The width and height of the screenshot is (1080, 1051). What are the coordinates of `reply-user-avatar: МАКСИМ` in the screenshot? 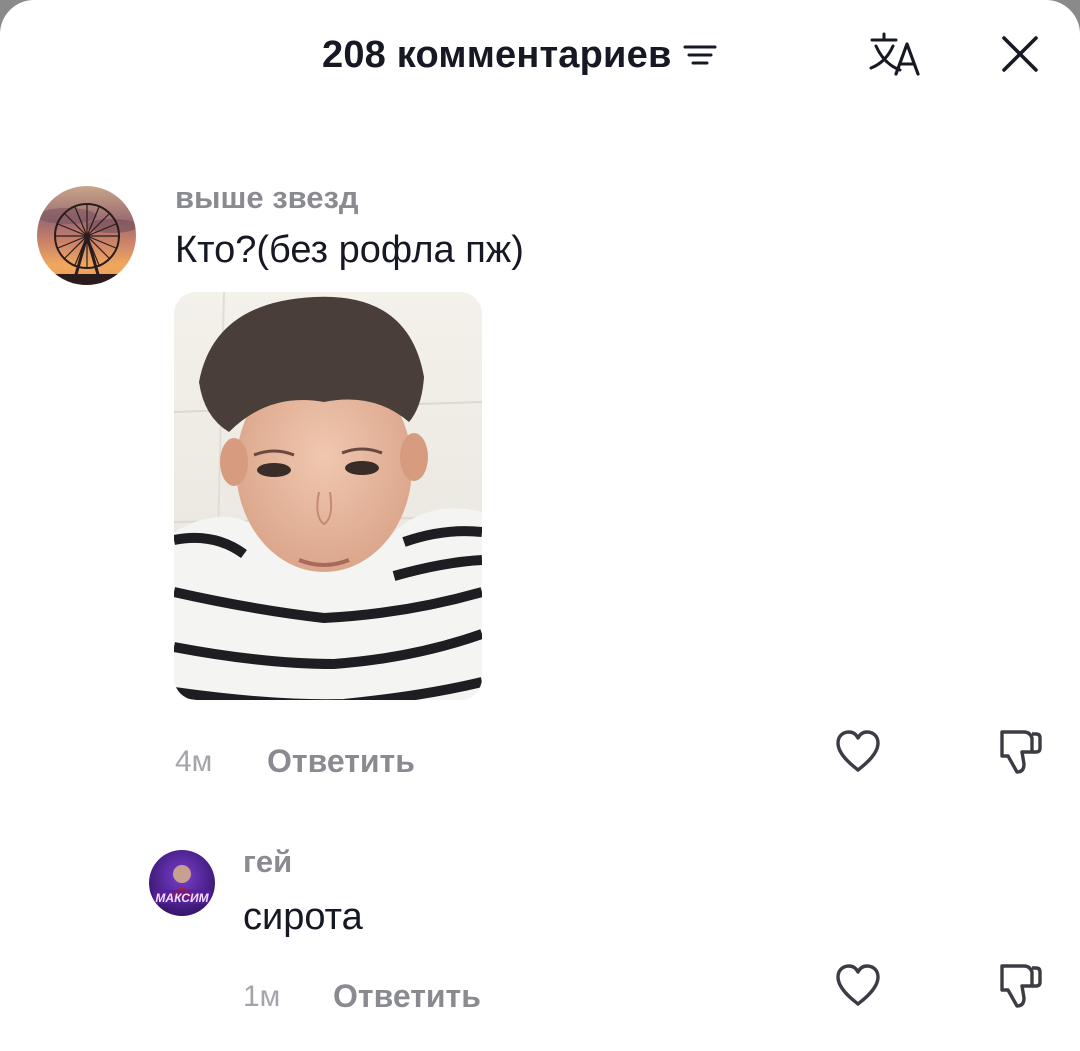 It's located at (182, 883).